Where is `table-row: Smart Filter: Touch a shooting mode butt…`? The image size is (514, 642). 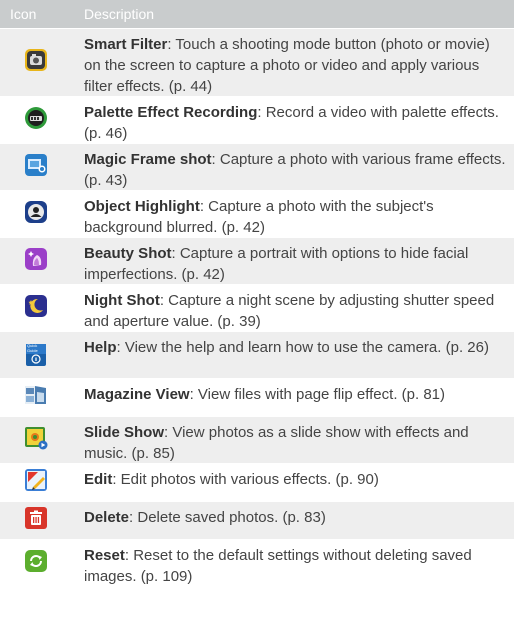 table-row: Smart Filter: Touch a shooting mode butt… is located at coordinates (257, 62).